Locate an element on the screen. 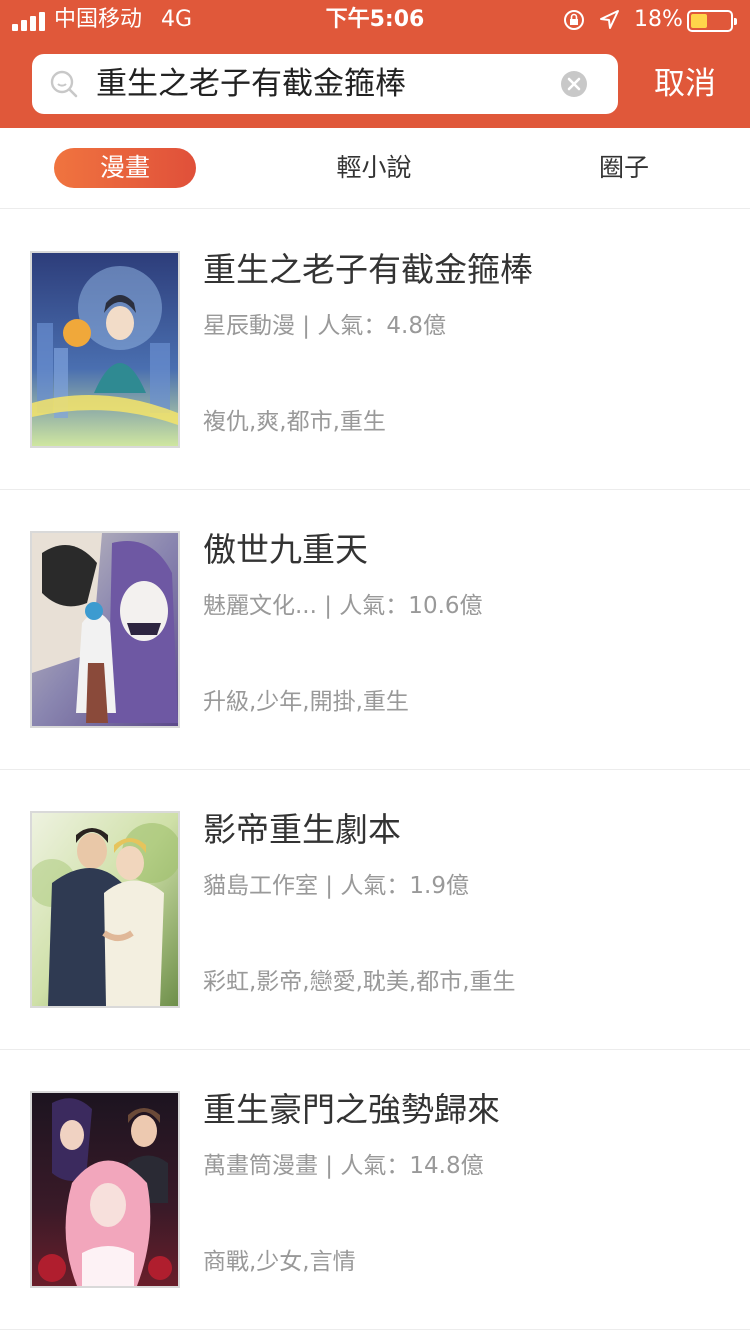 The image size is (750, 1334). result-title: 傲世九重天 is located at coordinates (285, 550).